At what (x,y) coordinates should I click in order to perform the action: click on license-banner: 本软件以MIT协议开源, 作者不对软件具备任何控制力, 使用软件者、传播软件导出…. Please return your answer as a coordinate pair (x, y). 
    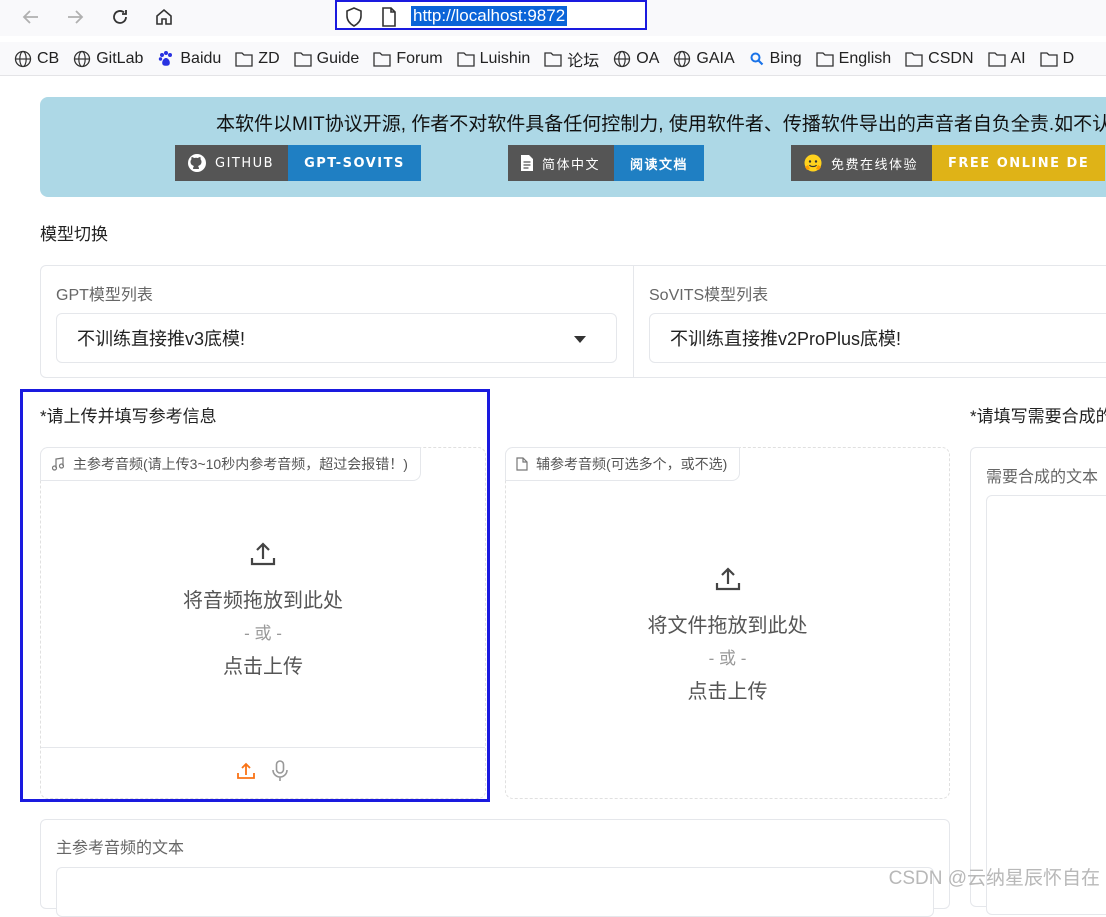
    Looking at the image, I should click on (573, 147).